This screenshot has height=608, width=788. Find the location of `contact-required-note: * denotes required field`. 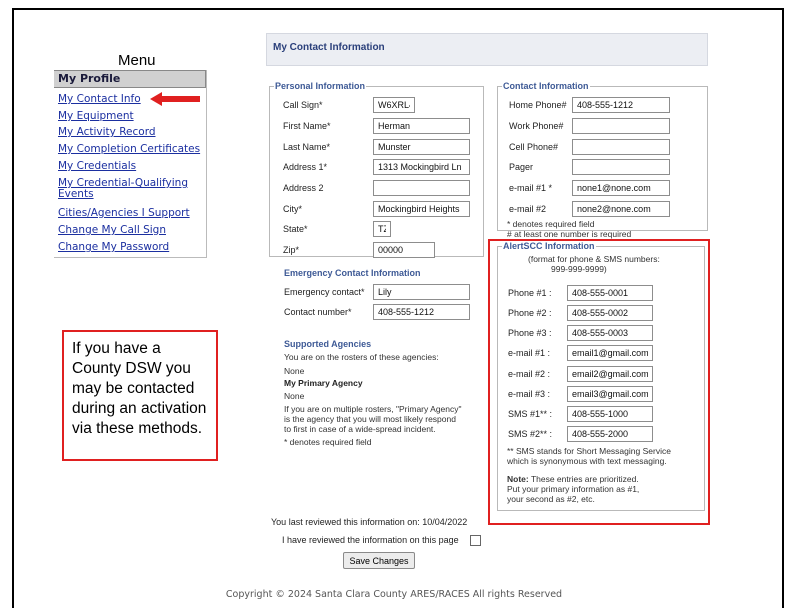

contact-required-note: * denotes required field is located at coordinates (551, 224).